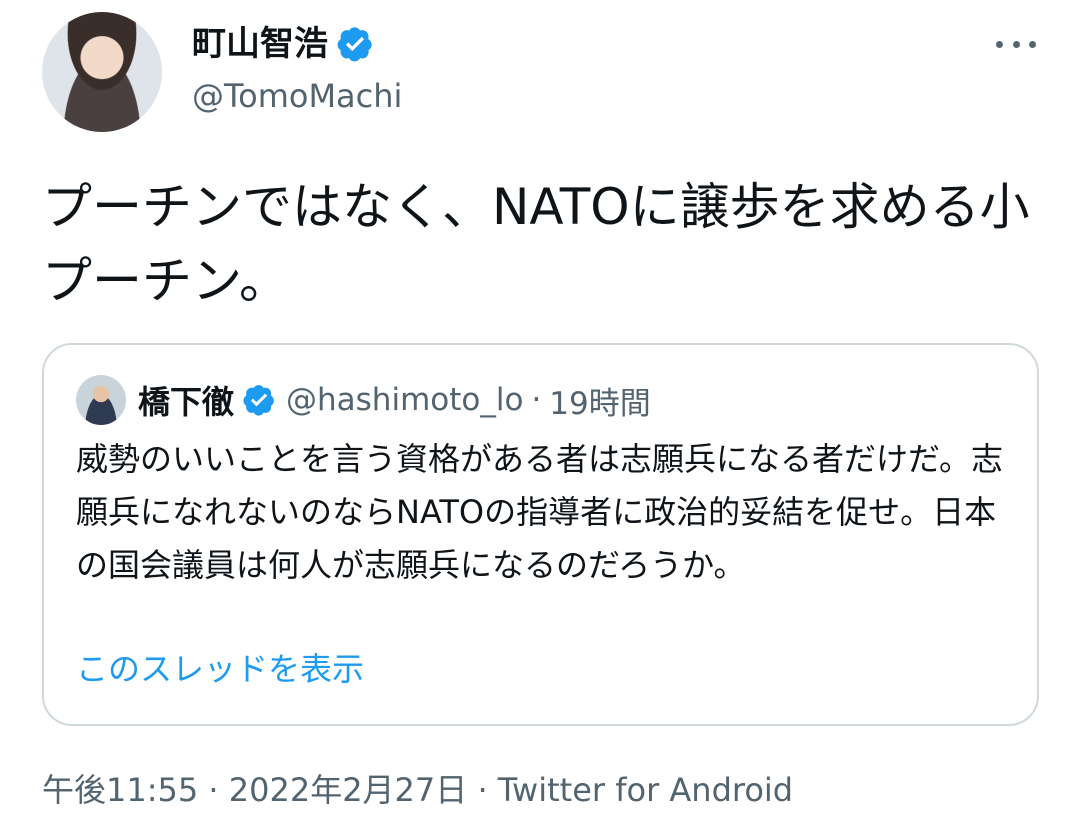  Describe the element at coordinates (120, 790) in the screenshot. I see `tweet-time: 午後11:55` at that location.